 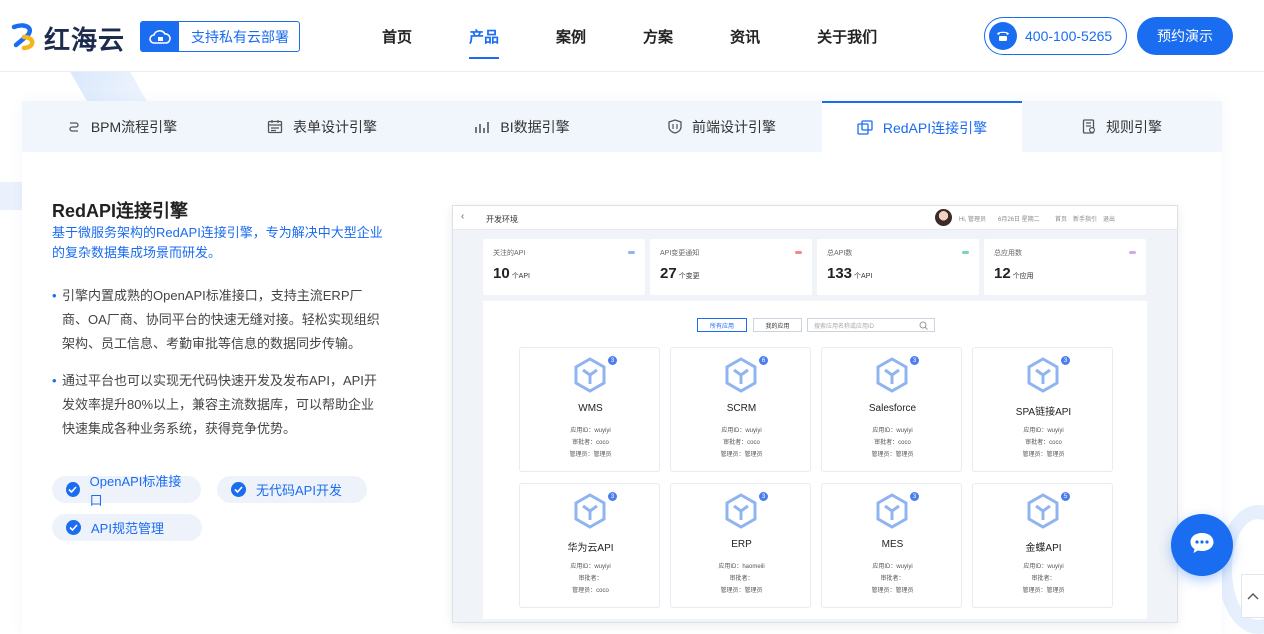 I want to click on tab-frontend: 前端设计引擎, so click(x=722, y=126).